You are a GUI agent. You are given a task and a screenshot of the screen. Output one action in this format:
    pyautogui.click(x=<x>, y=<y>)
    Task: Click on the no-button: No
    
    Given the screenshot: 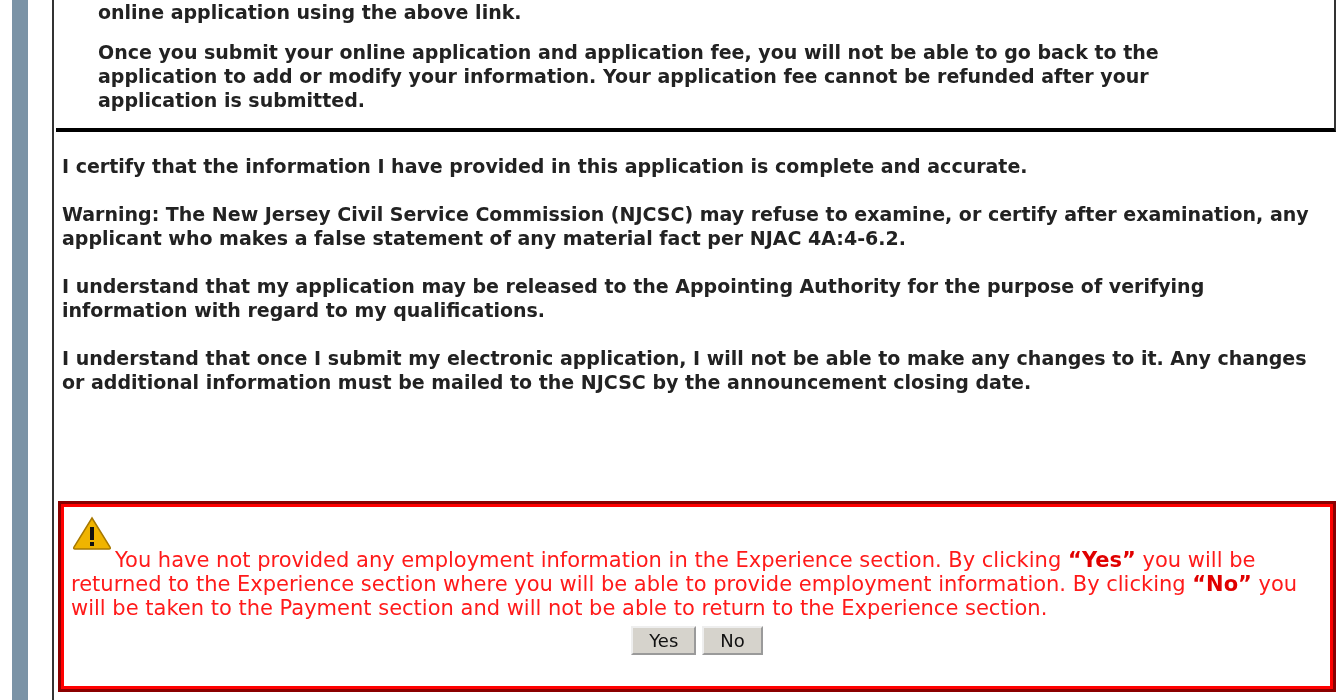 What is the action you would take?
    pyautogui.click(x=732, y=640)
    